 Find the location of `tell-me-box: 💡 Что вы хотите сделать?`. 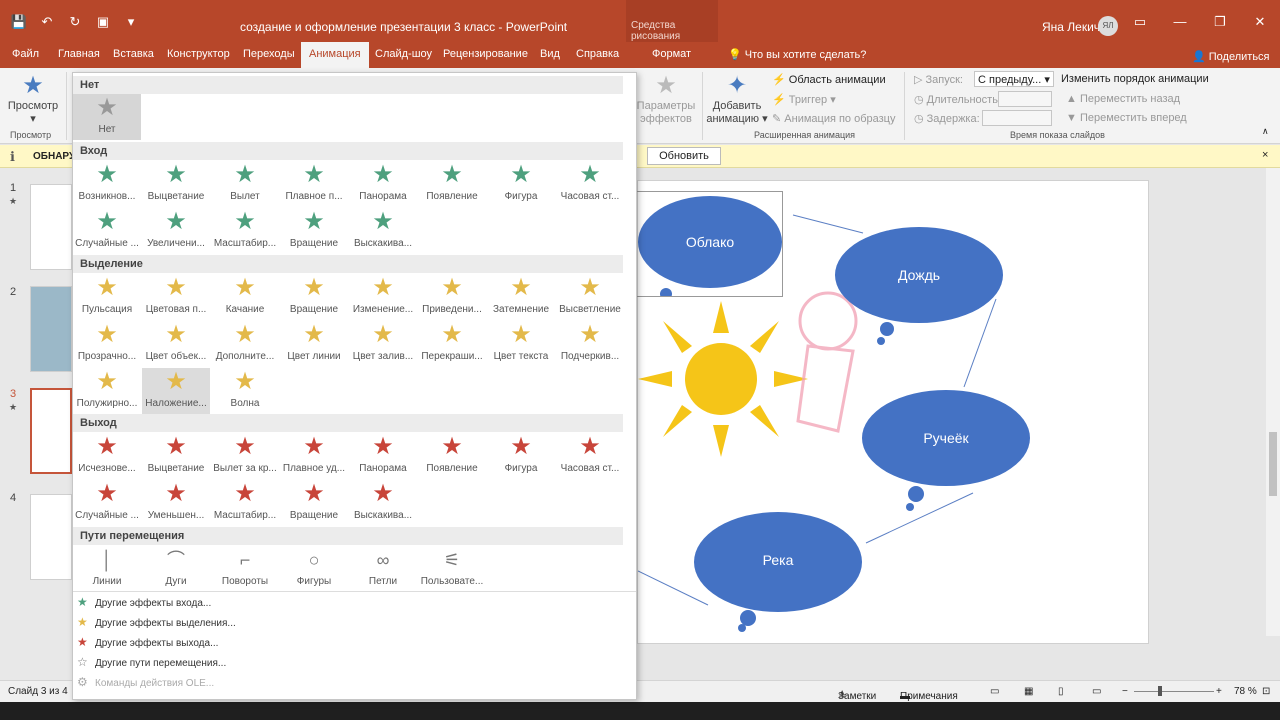

tell-me-box: 💡 Что вы хотите сделать? is located at coordinates (797, 54).